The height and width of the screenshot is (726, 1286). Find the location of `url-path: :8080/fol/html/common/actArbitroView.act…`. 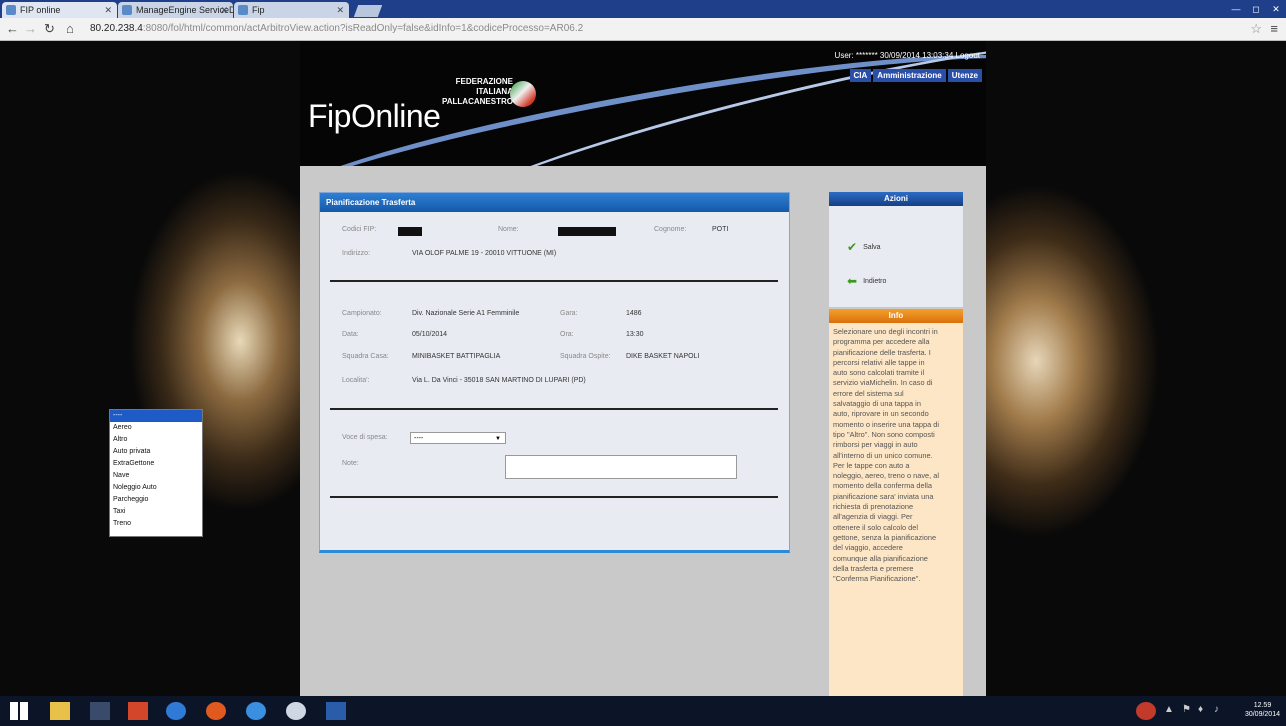

url-path: :8080/fol/html/common/actArbitroView.act… is located at coordinates (363, 28).